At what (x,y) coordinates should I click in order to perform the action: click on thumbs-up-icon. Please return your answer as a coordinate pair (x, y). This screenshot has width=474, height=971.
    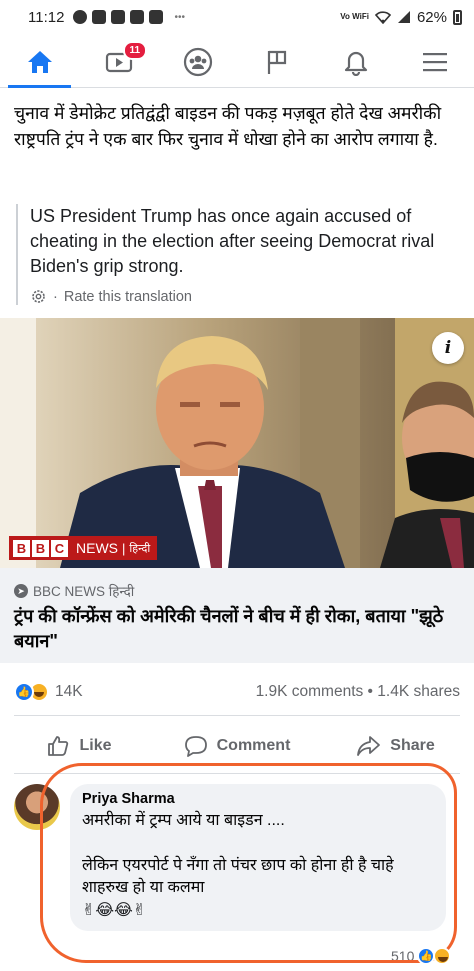
    Looking at the image, I should click on (58, 746).